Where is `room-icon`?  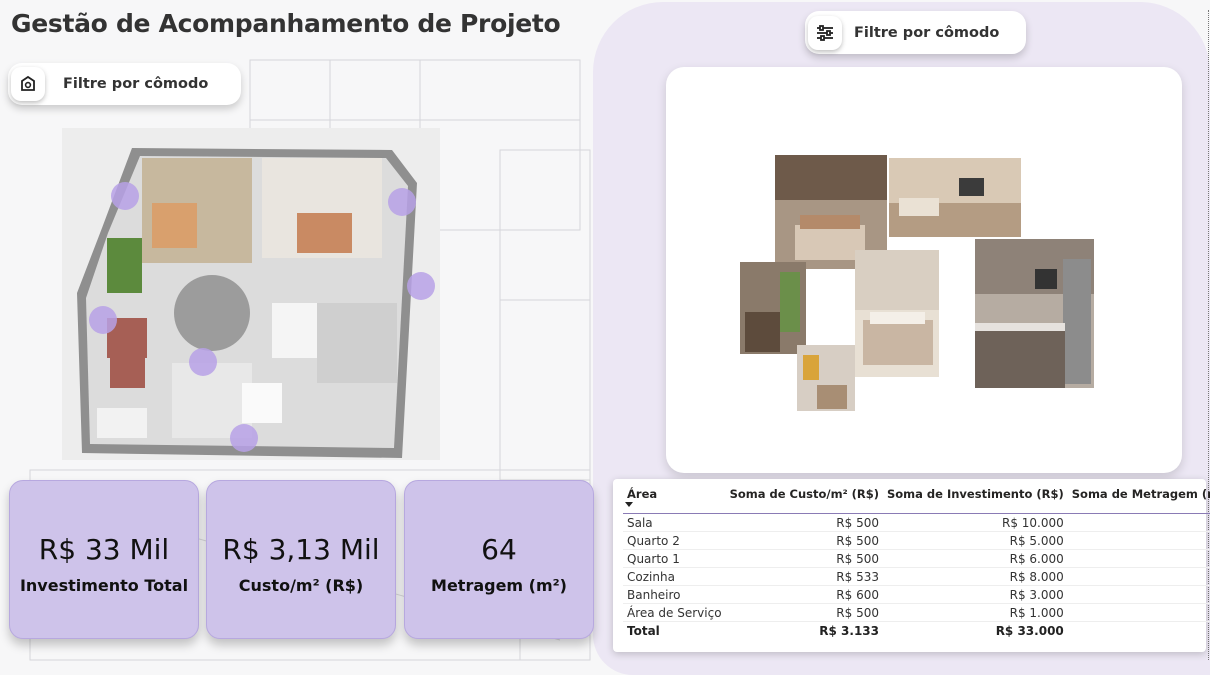
room-icon is located at coordinates (28, 84).